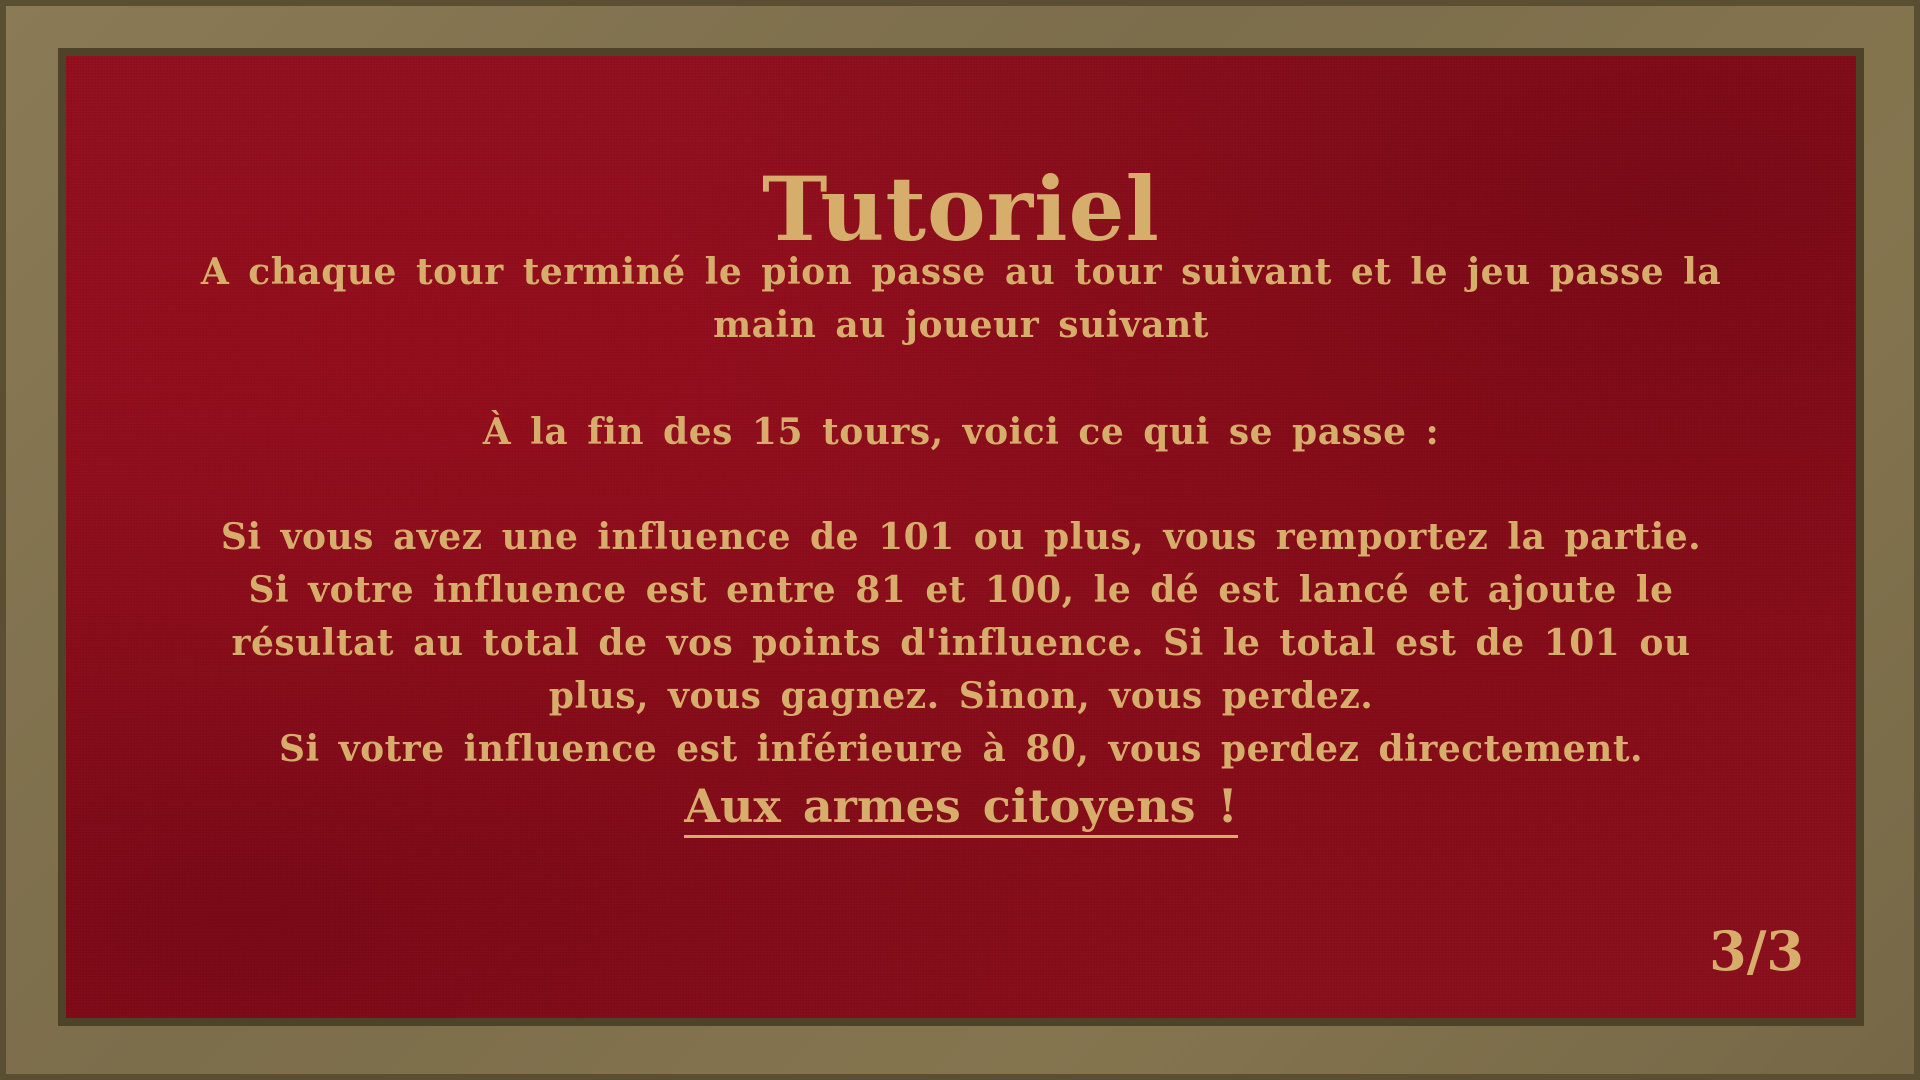 The height and width of the screenshot is (1080, 1920). I want to click on cta-container: Aux armes citoyens !, so click(961, 807).